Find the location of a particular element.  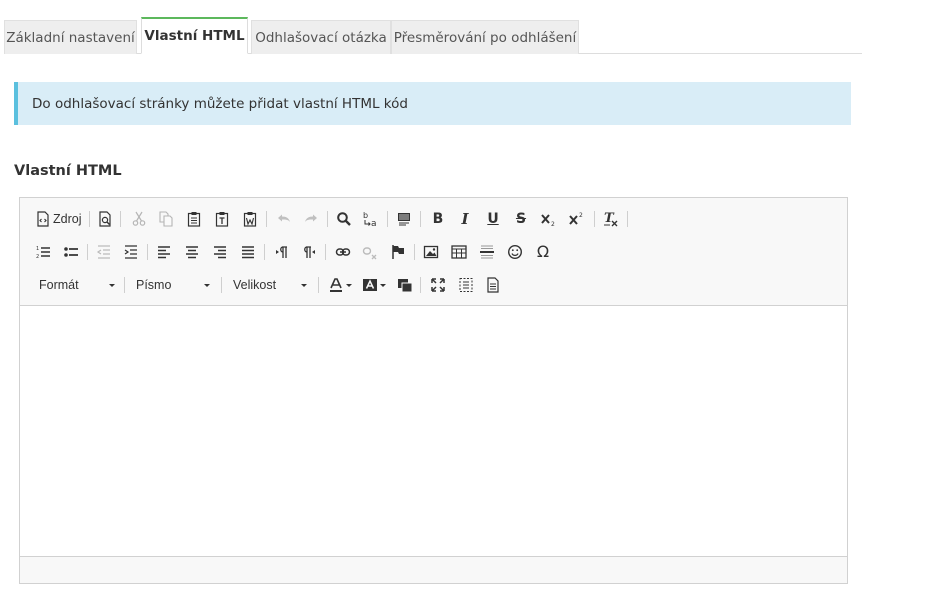

clipboard-text-icon is located at coordinates (222, 219).